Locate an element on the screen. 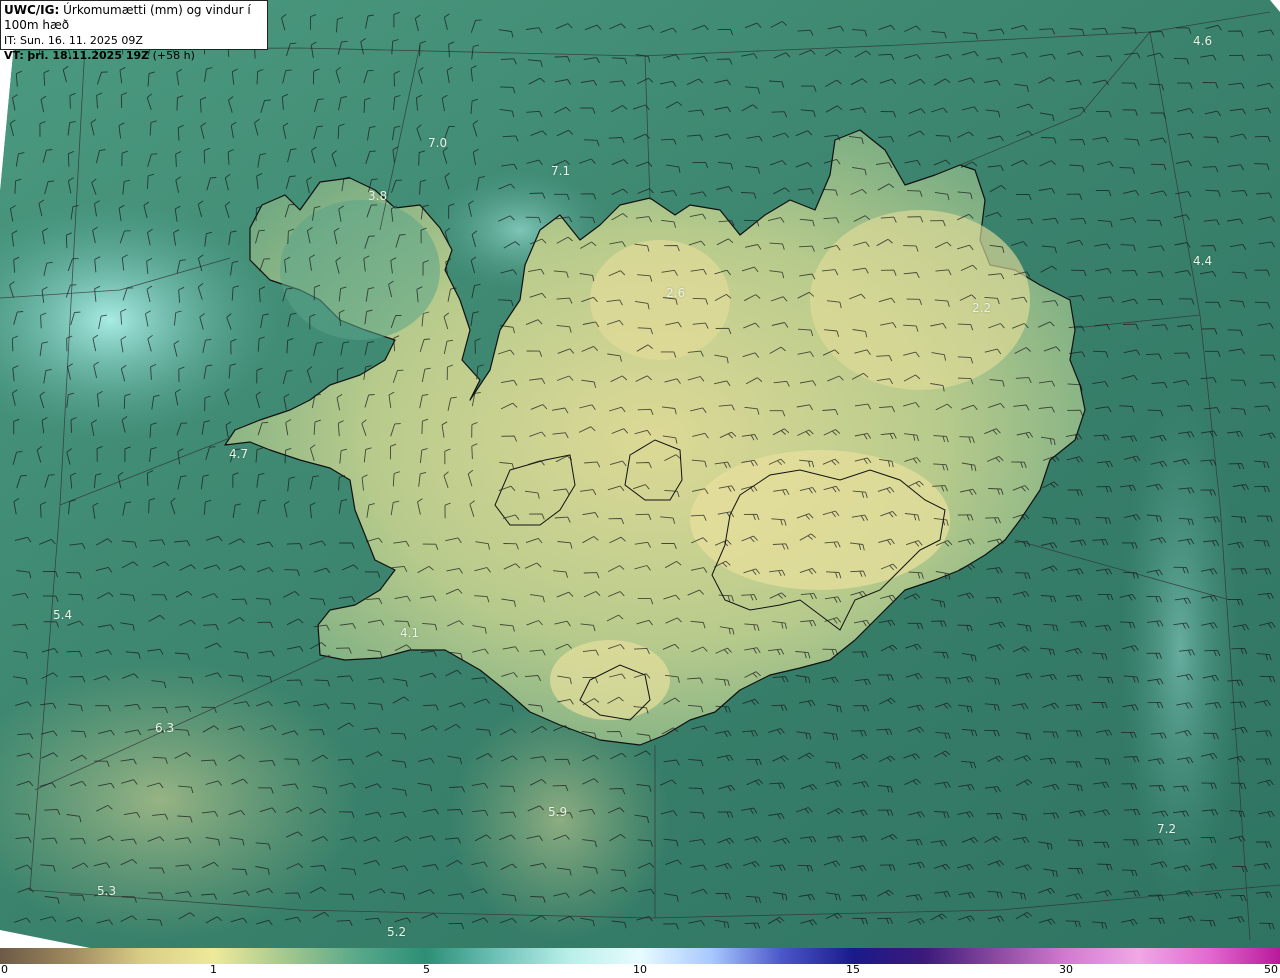 The height and width of the screenshot is (978, 1280). value-label: 2.6 is located at coordinates (676, 293).